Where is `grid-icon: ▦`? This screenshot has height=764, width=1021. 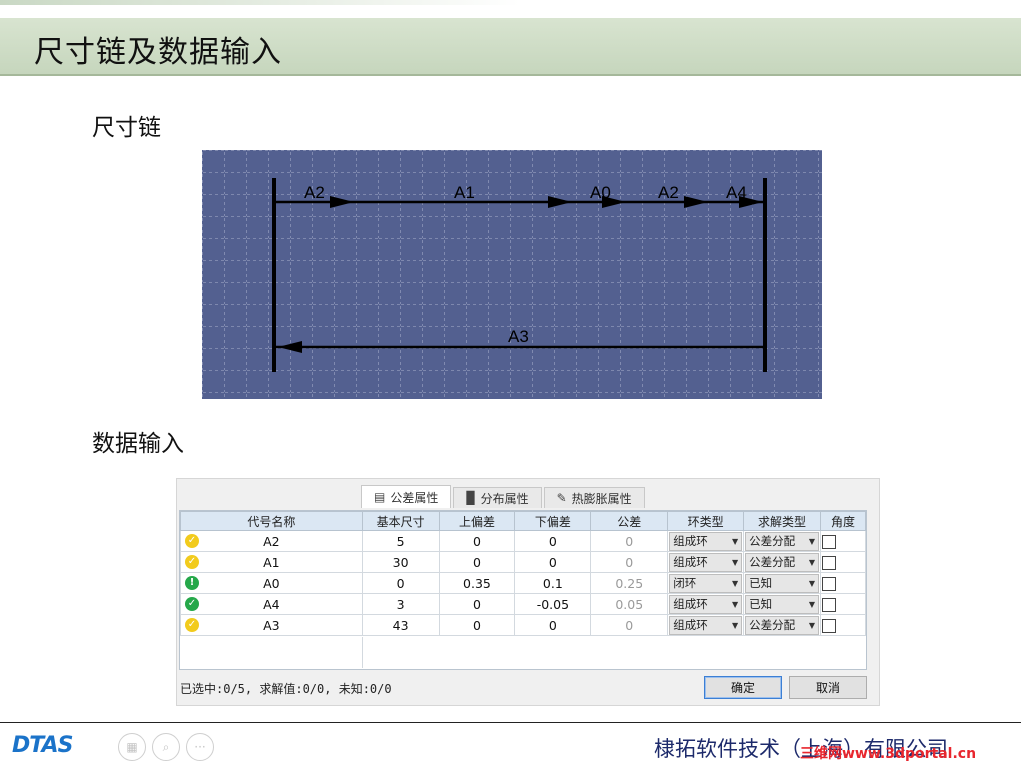 grid-icon: ▦ is located at coordinates (132, 747).